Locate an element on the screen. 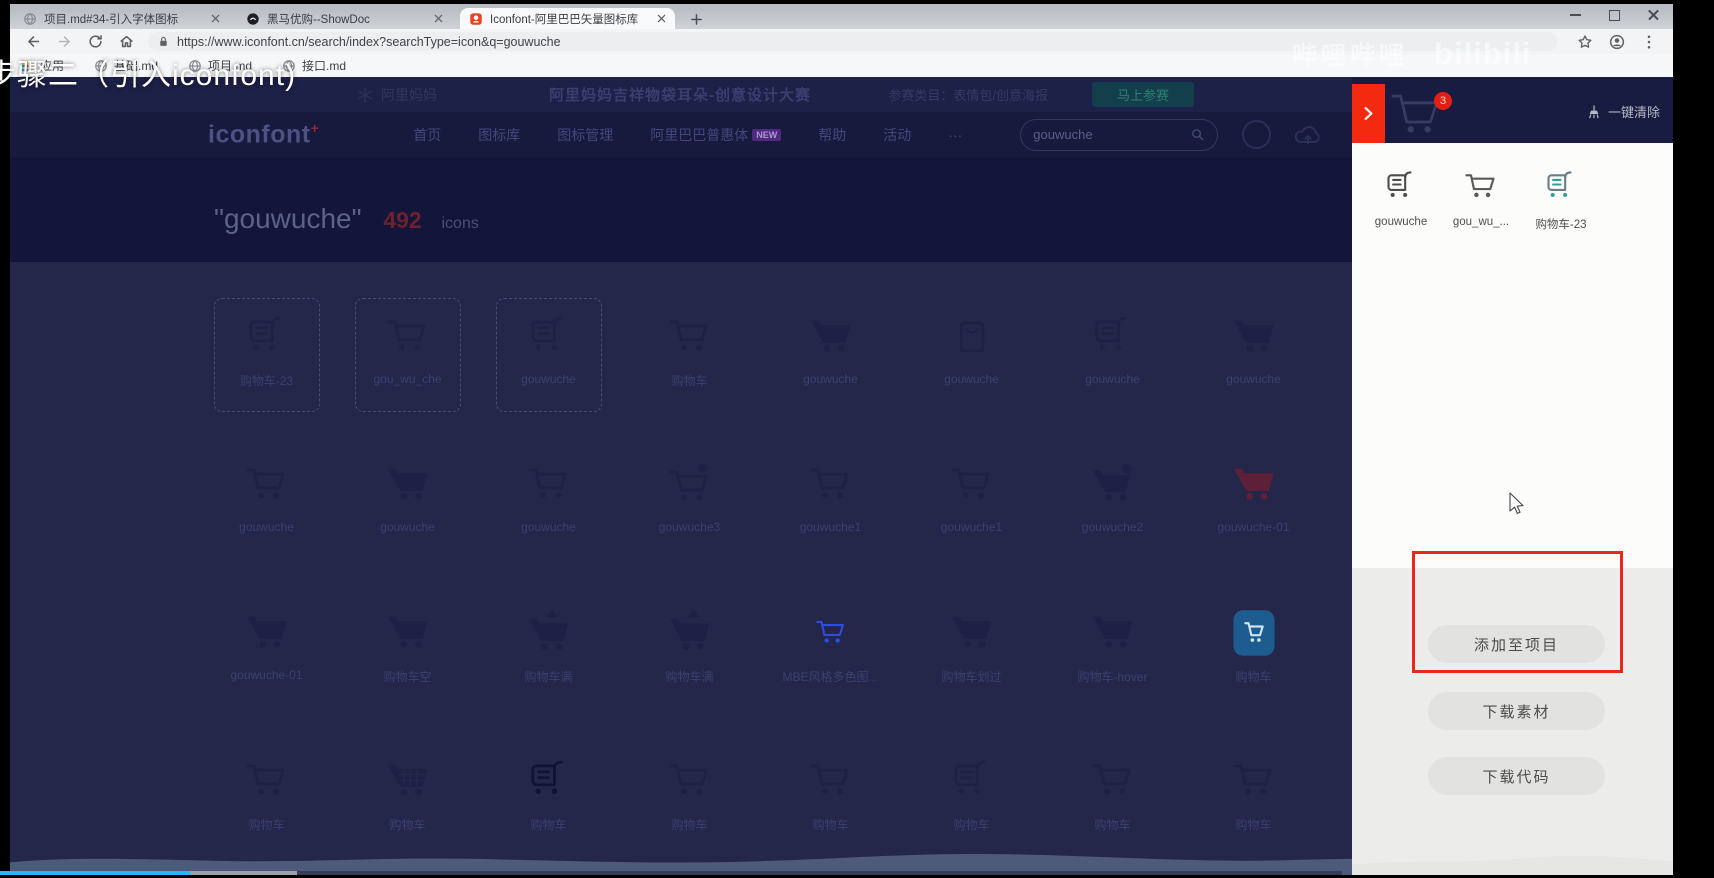 This screenshot has width=1714, height=878. icon-card-box: gouwuche-01 is located at coordinates (1254, 503).